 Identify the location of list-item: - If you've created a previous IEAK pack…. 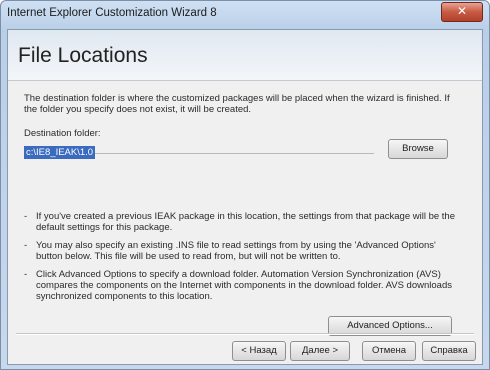
(244, 222).